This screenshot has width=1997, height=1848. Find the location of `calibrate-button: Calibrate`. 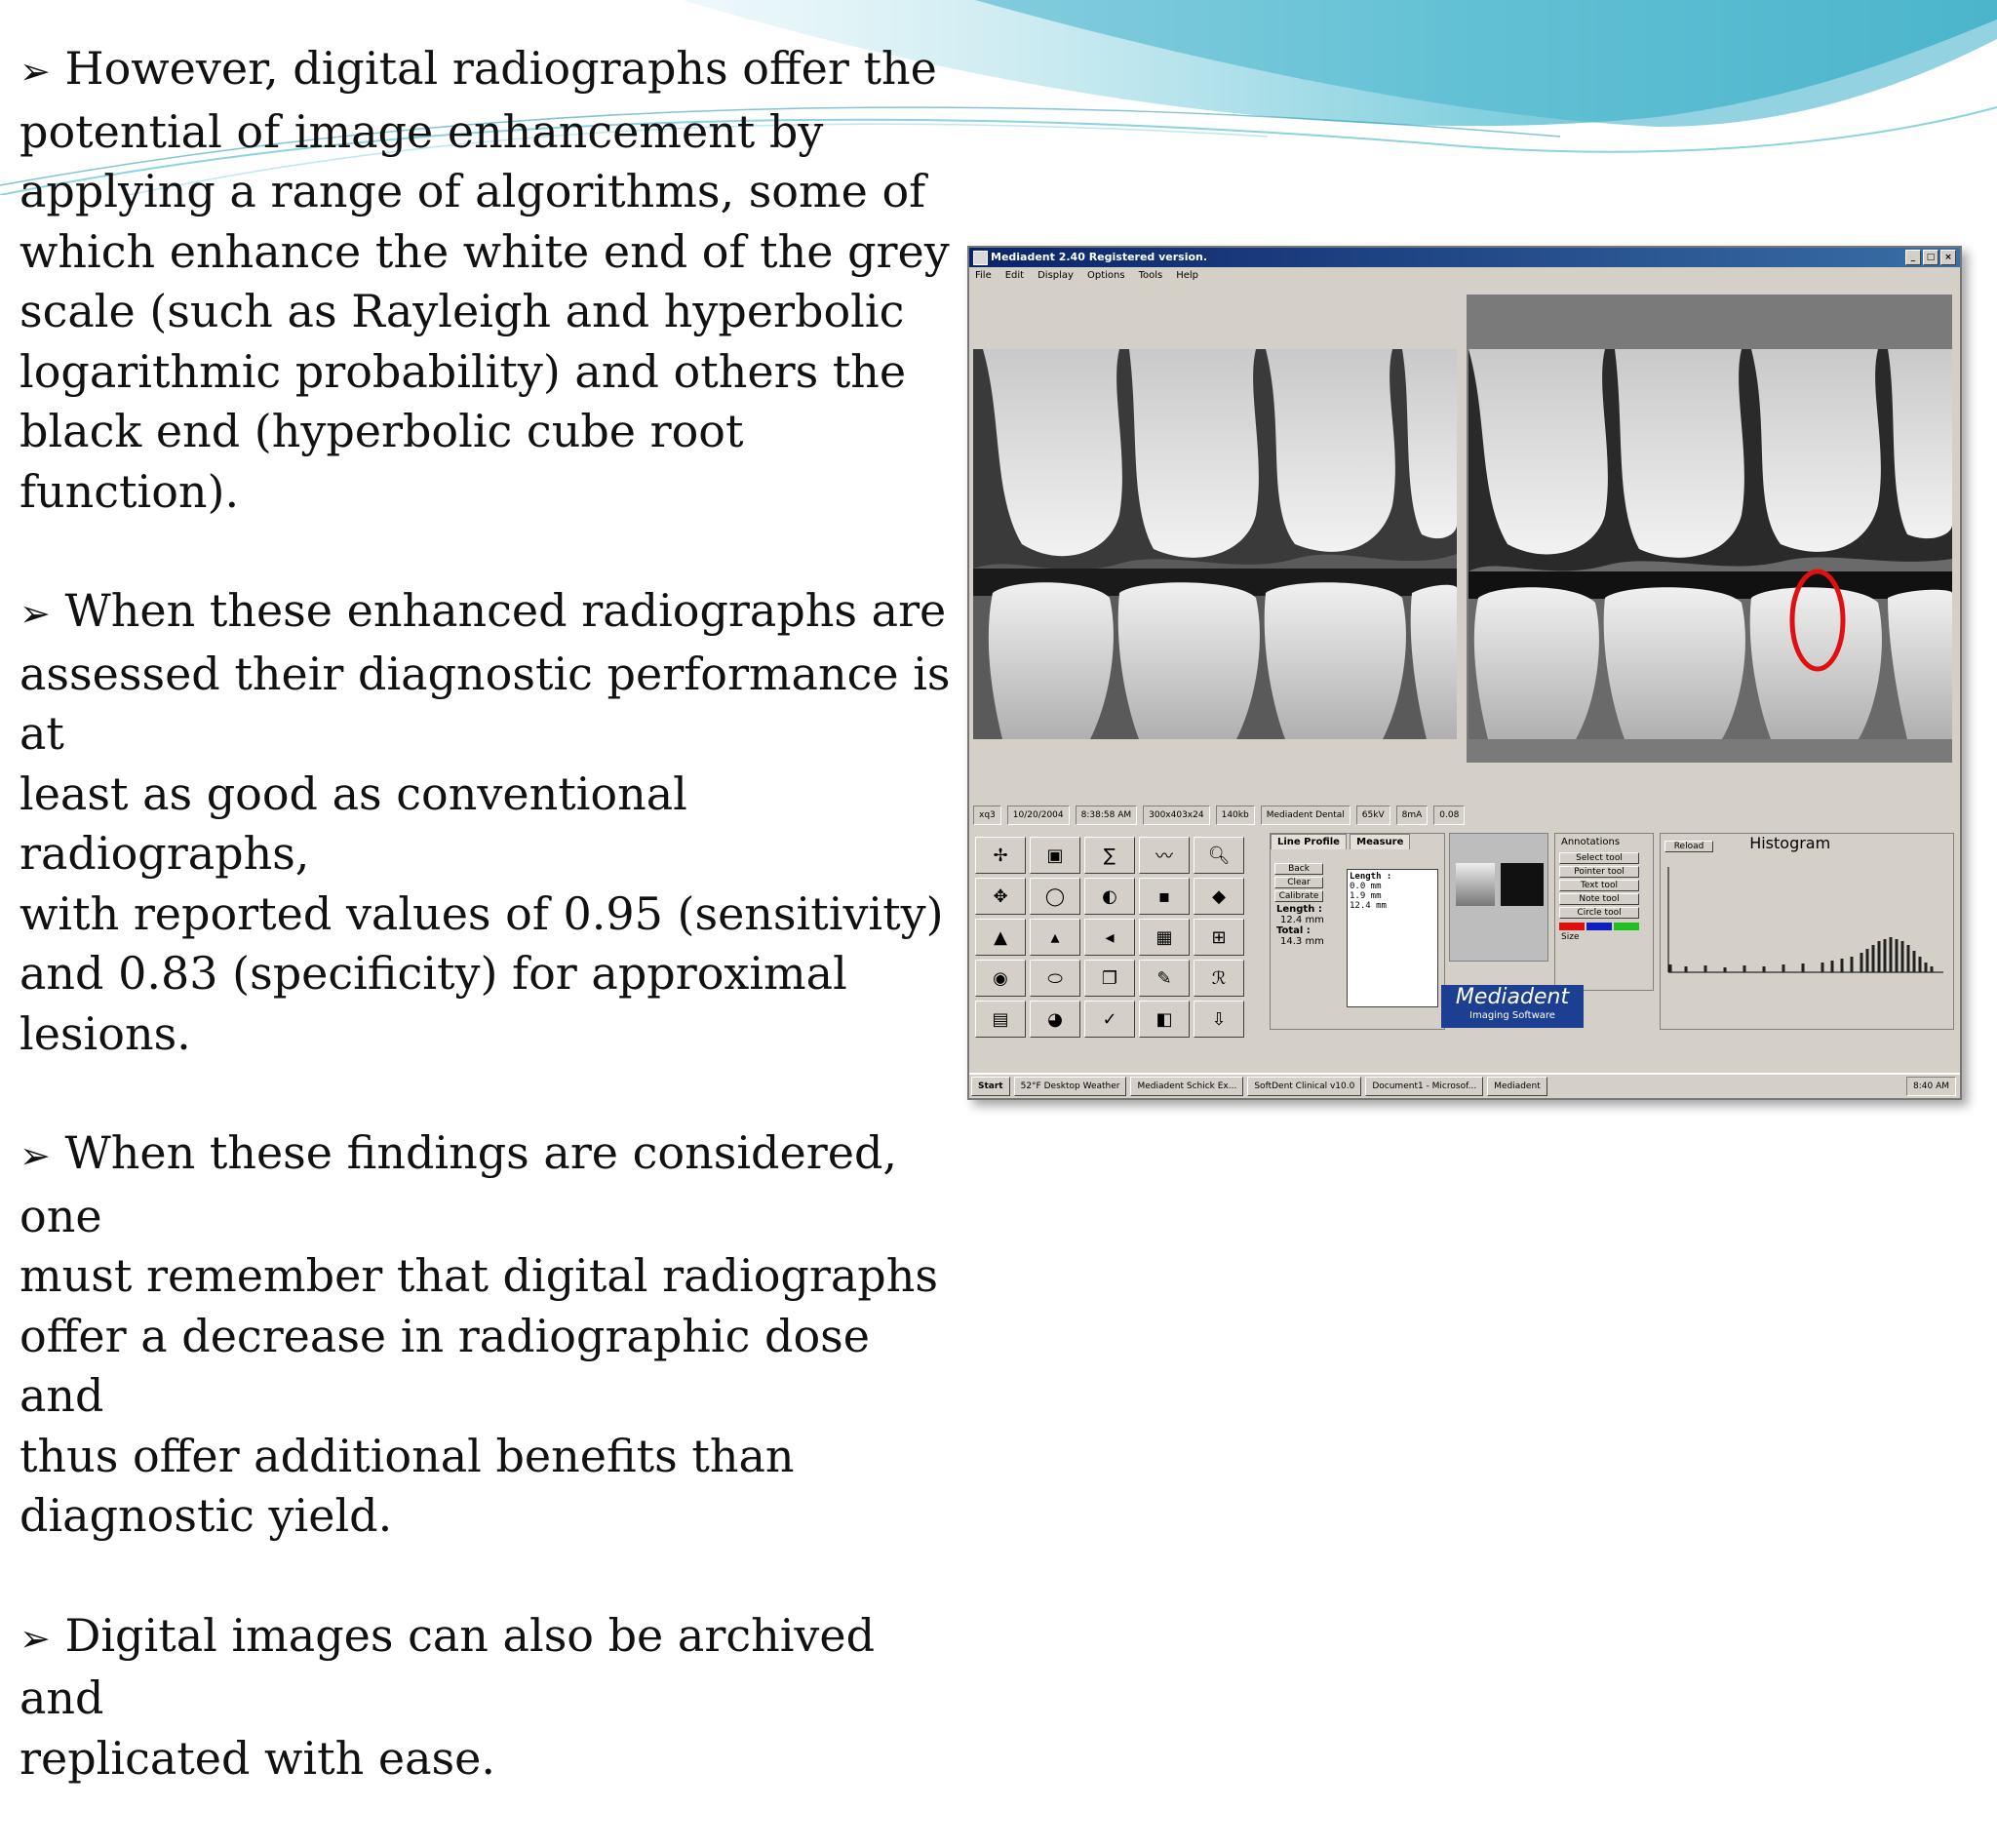

calibrate-button: Calibrate is located at coordinates (1298, 896).